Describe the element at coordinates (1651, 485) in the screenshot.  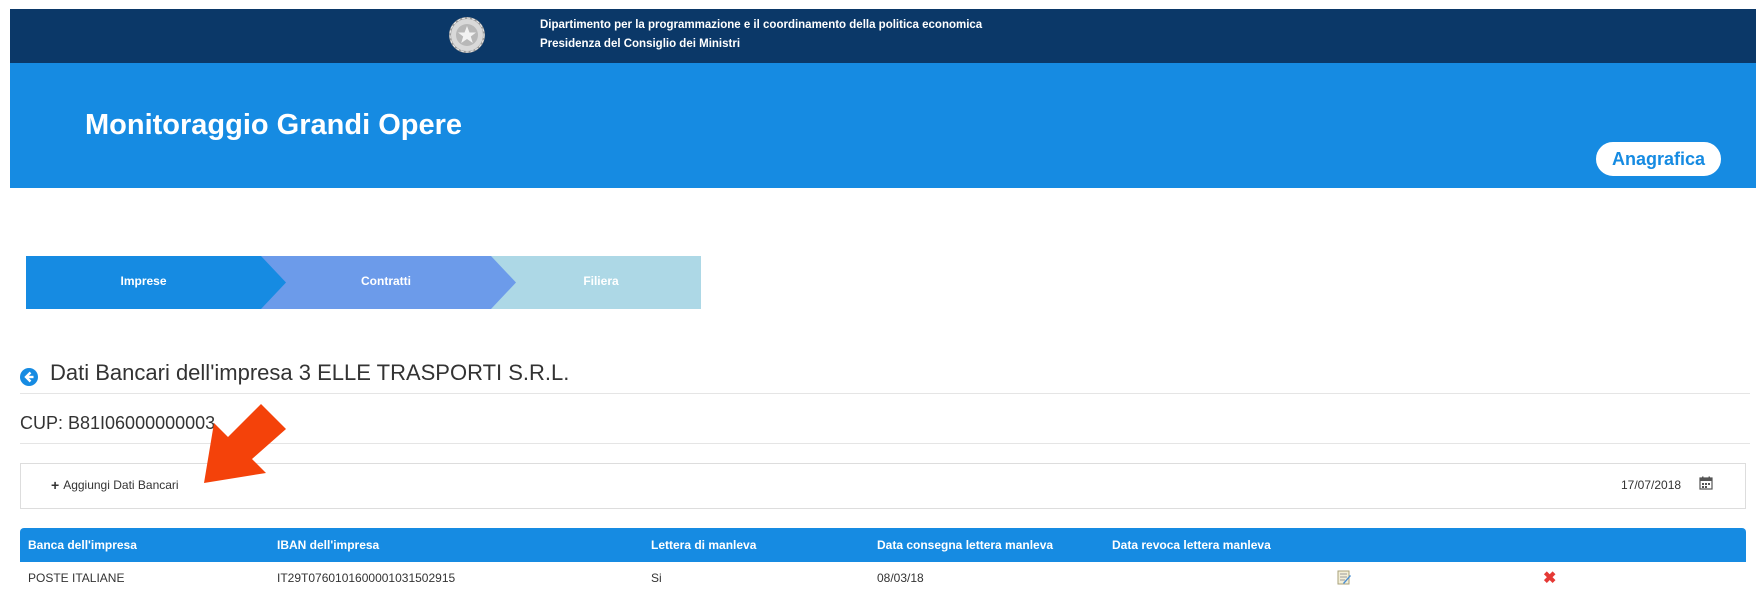
I see `date-value: 17/07/2018` at that location.